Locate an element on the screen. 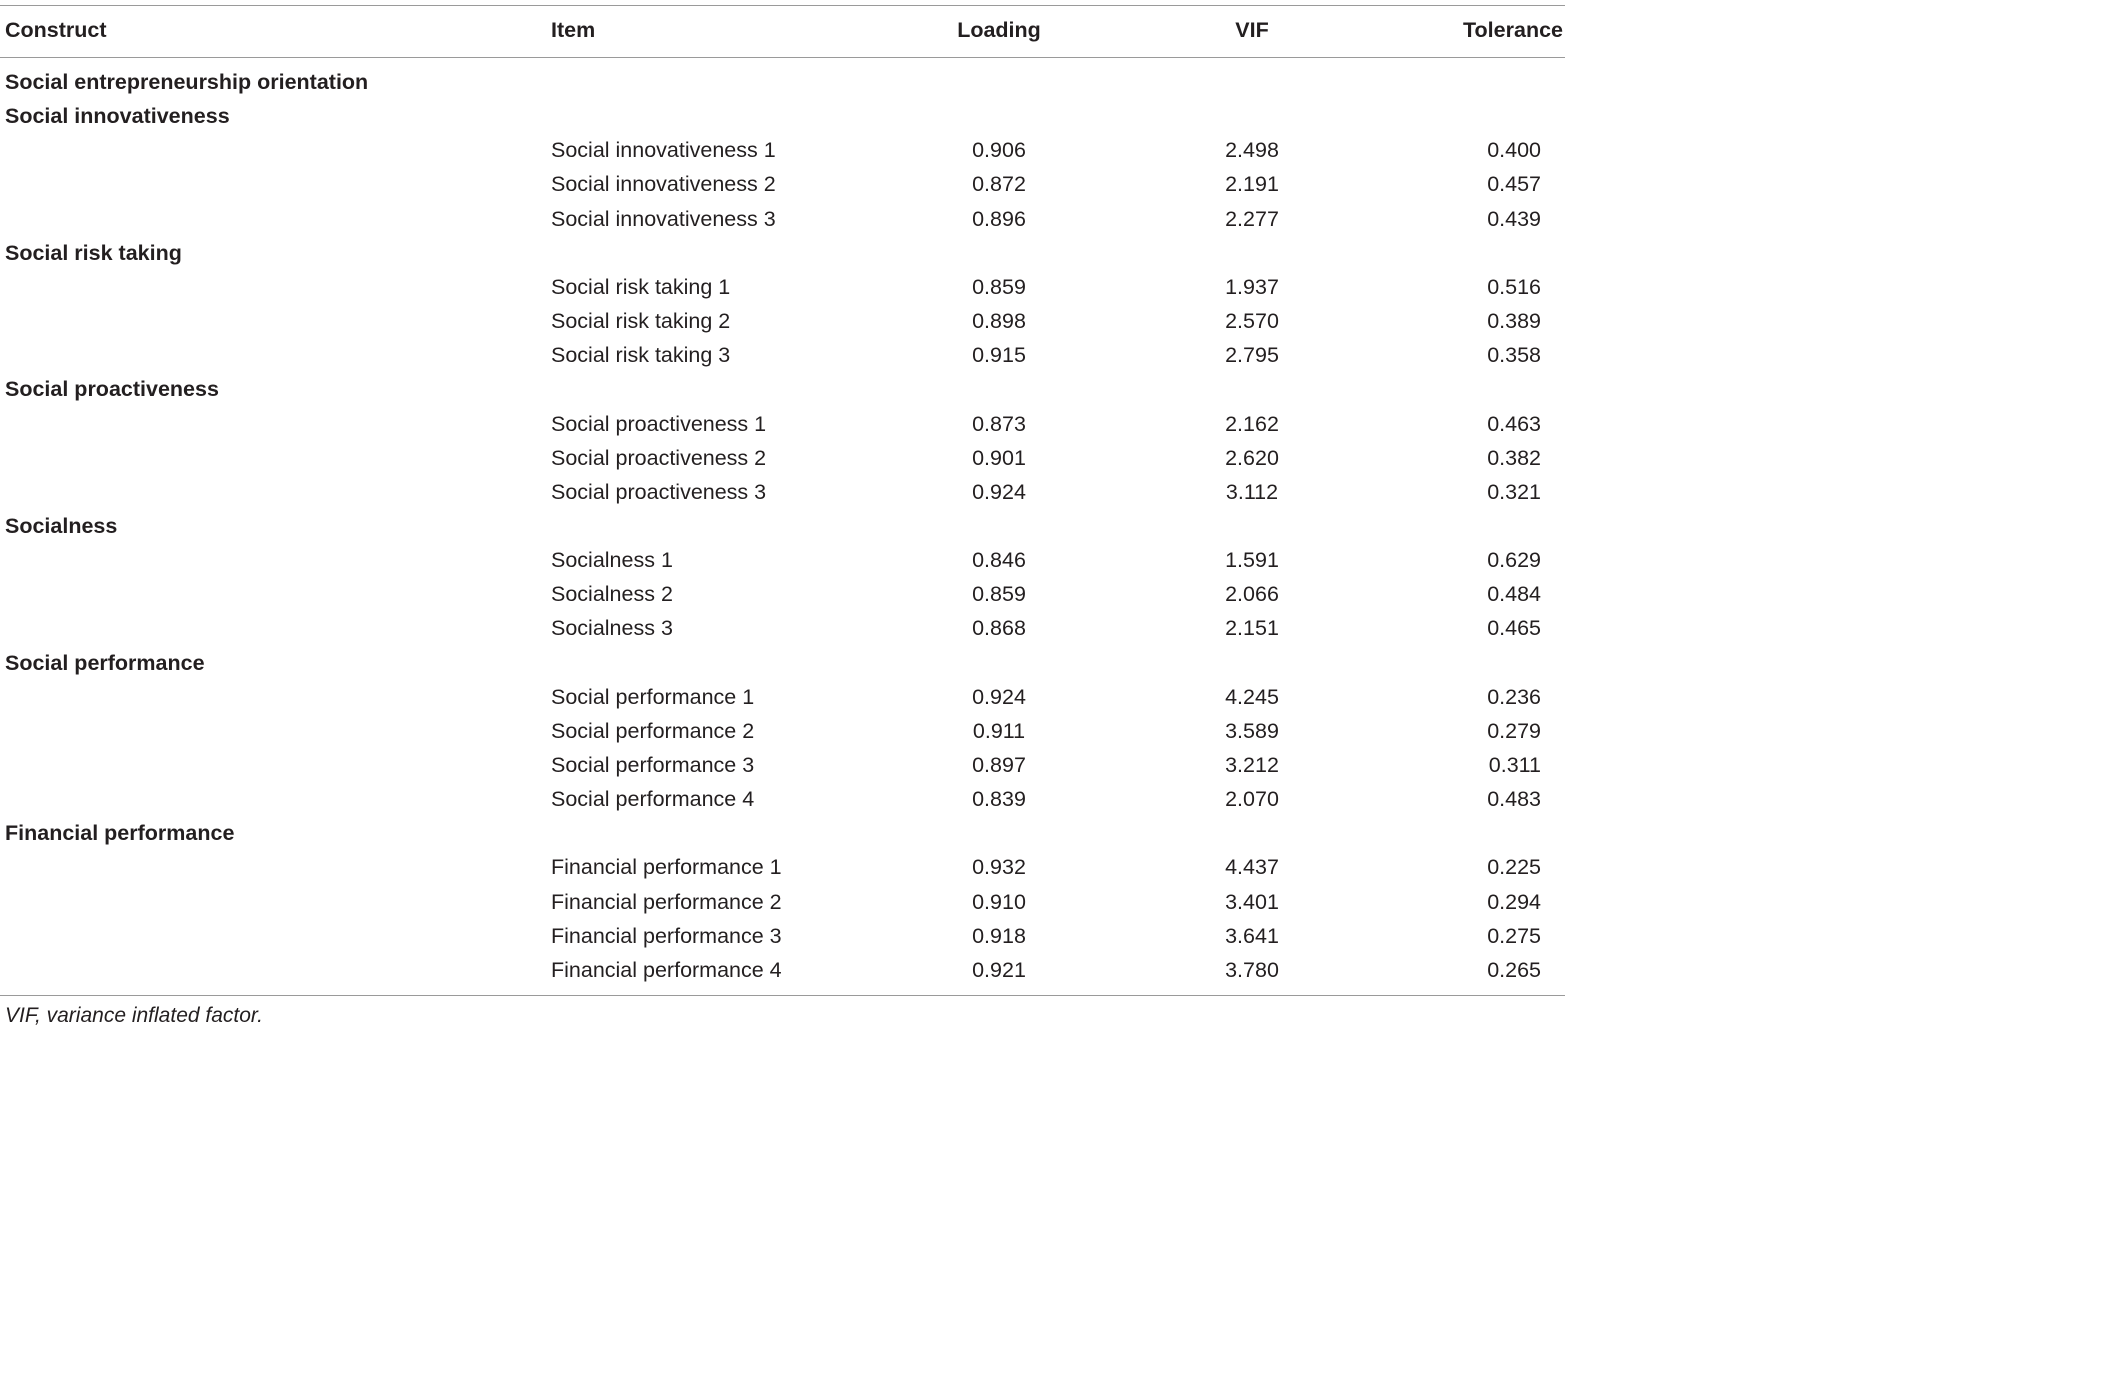 Image resolution: width=2117 pixels, height=1391 pixels. loading-cell: 0.906 is located at coordinates (999, 150).